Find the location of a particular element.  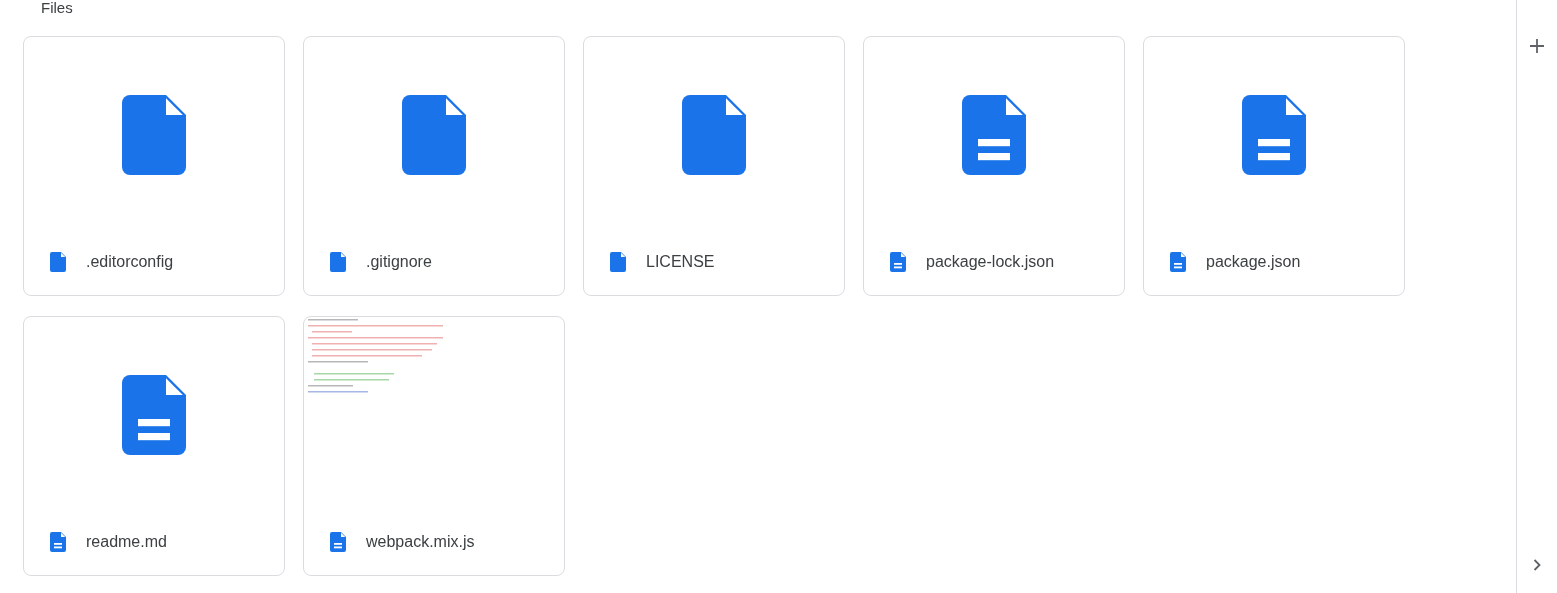

file-name: LICENSE is located at coordinates (680, 262).